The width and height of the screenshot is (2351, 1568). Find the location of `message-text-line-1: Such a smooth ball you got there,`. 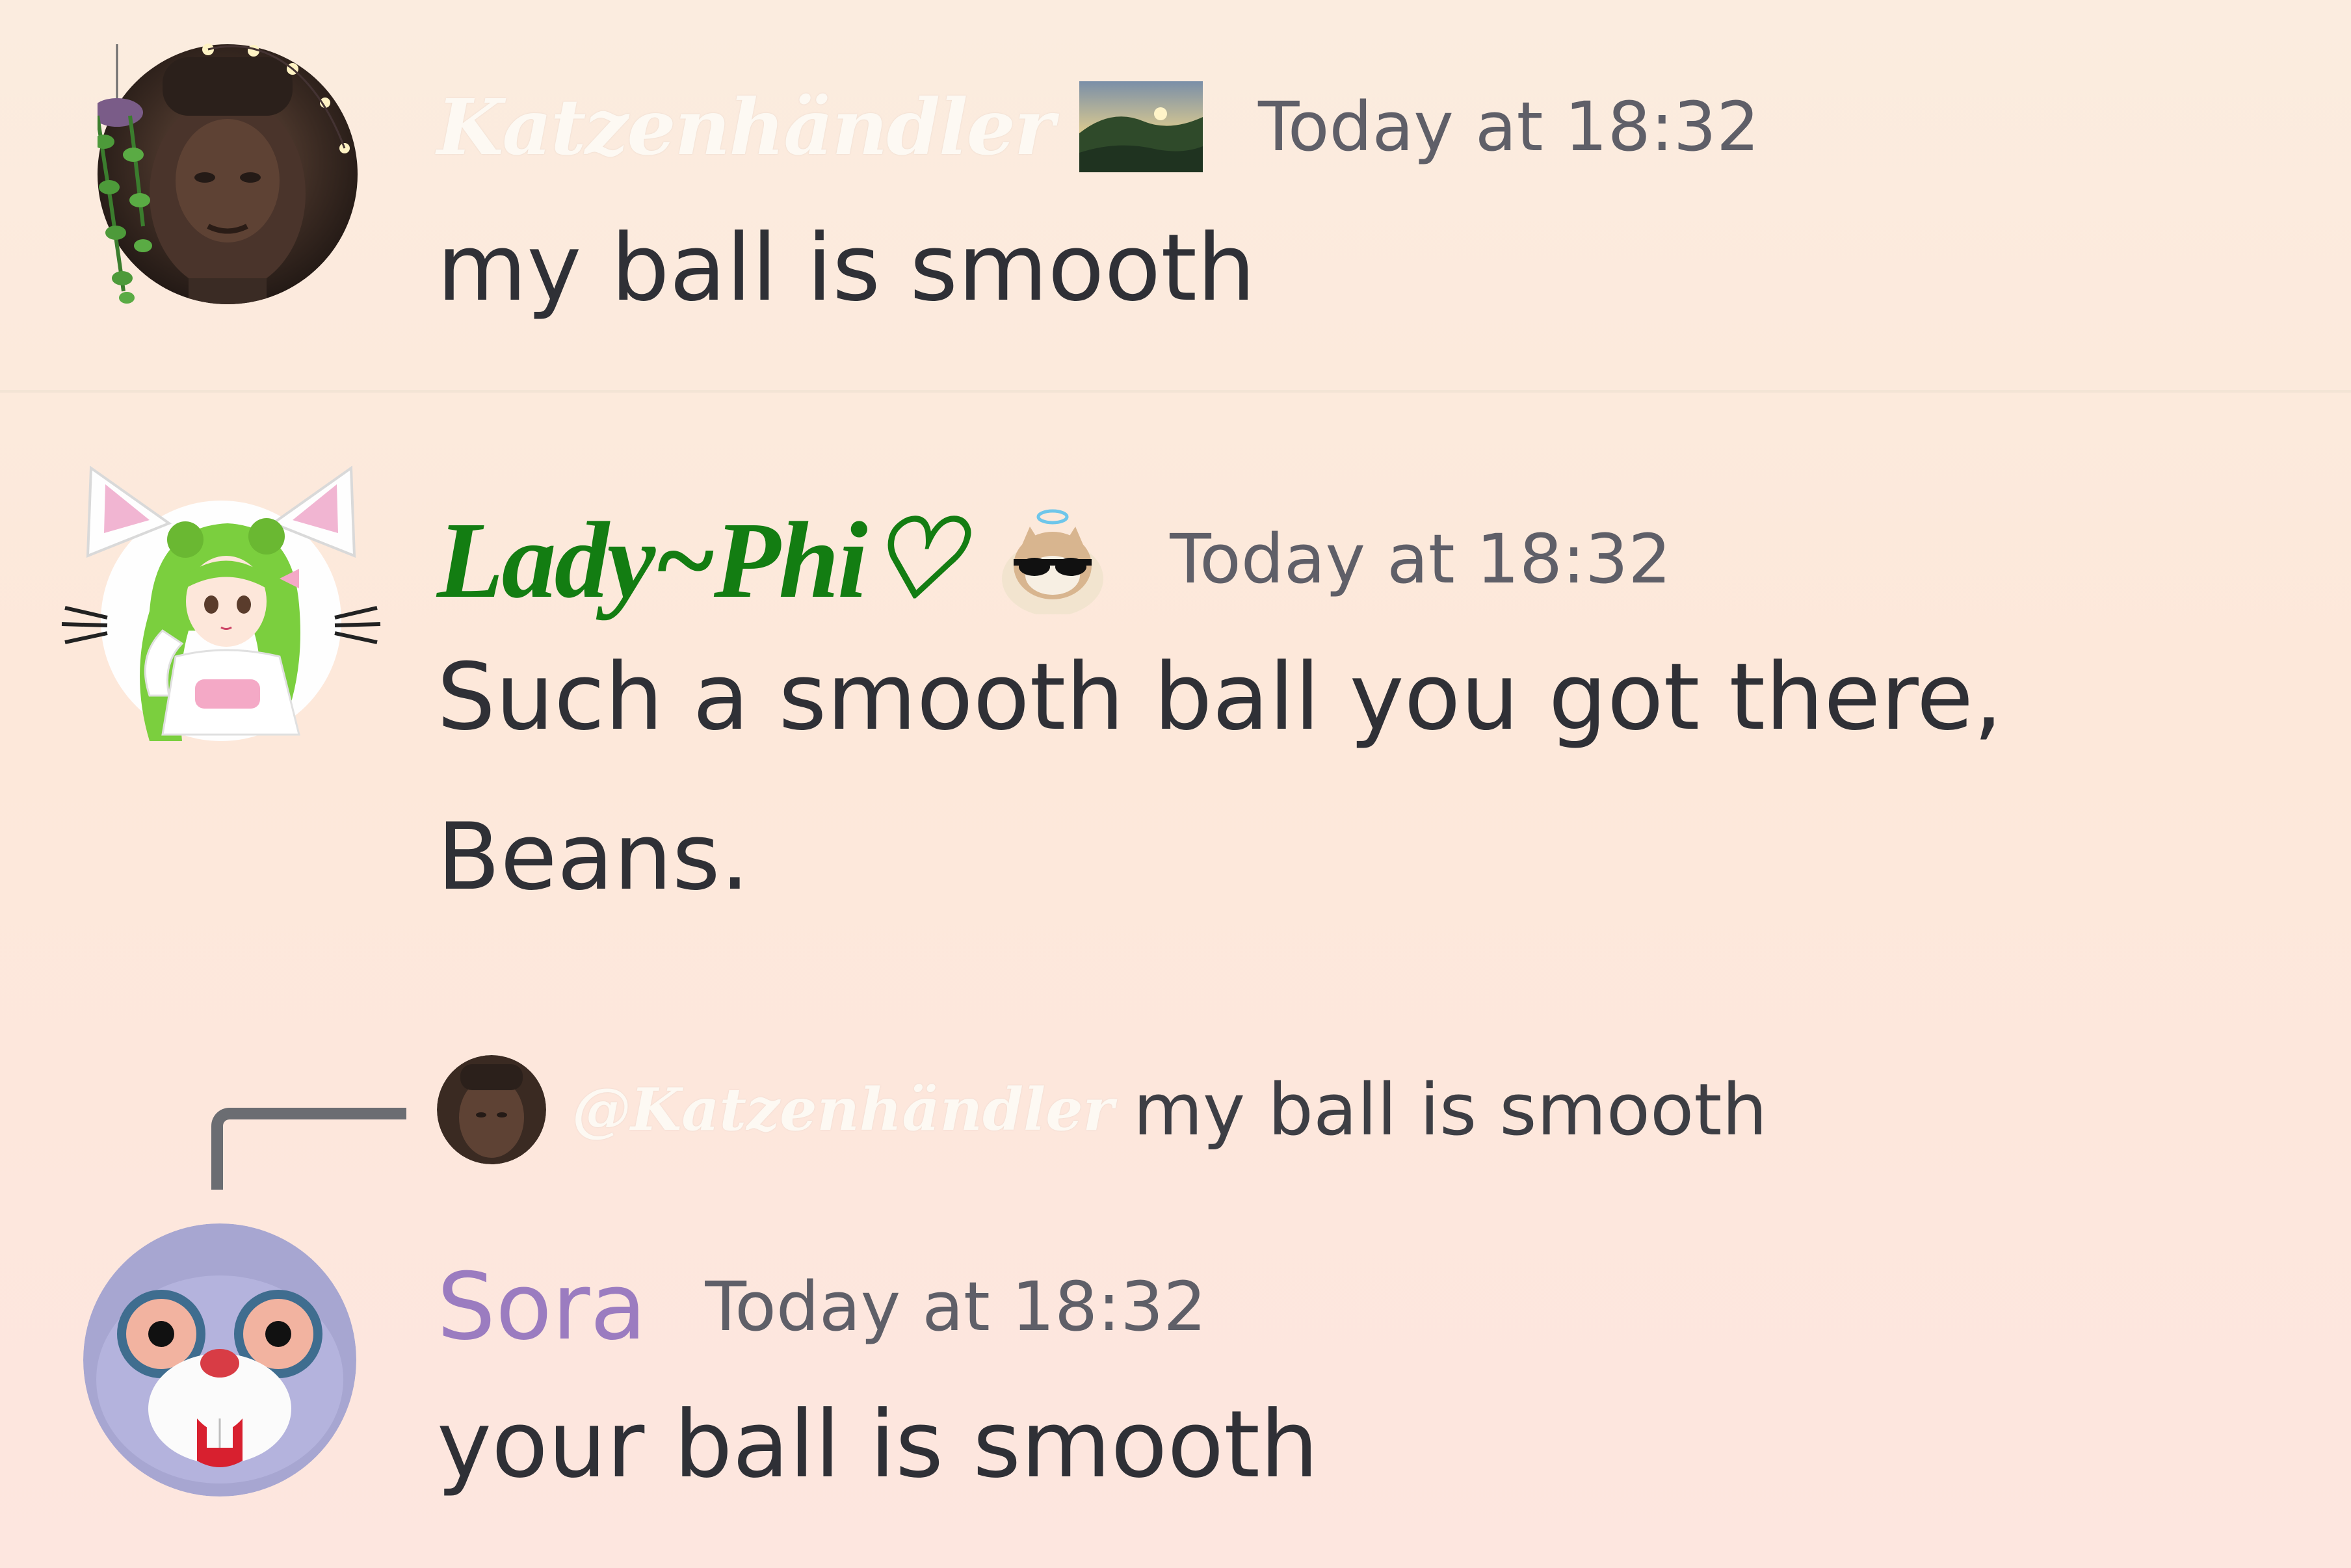

message-text-line-1: Such a smooth ball you got there, is located at coordinates (1220, 698).